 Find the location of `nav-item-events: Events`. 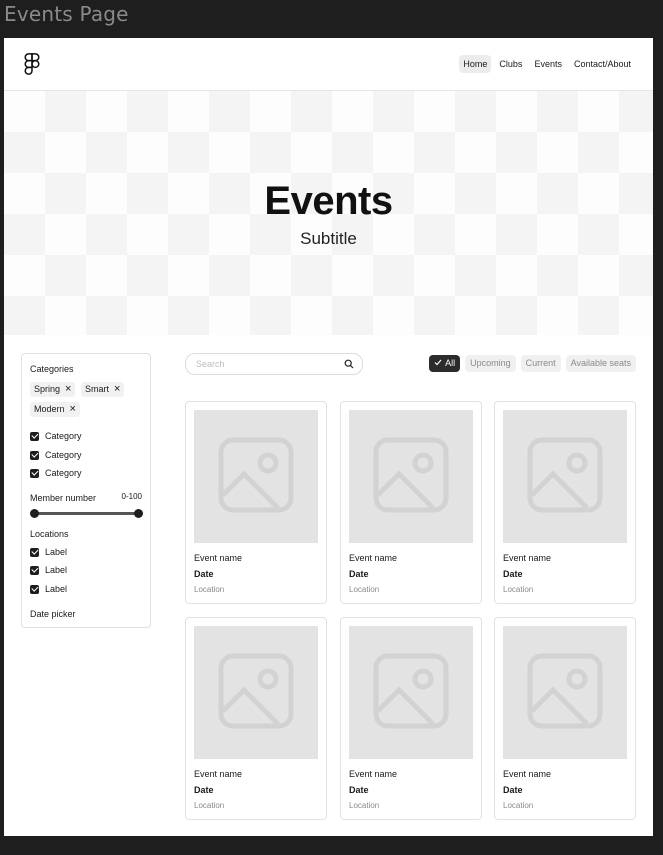

nav-item-events: Events is located at coordinates (548, 64).